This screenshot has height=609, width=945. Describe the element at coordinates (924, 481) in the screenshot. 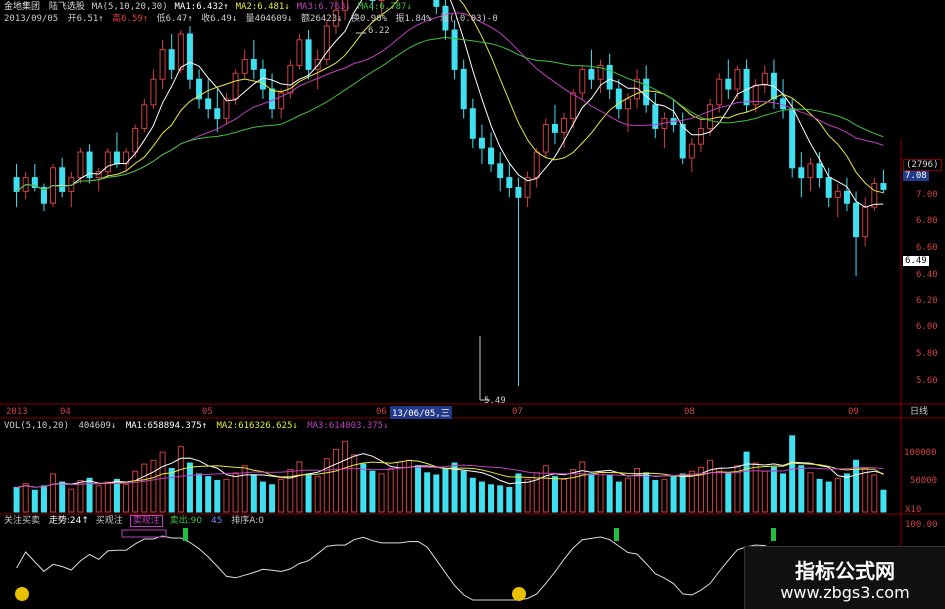

I see `vol-tick: 50000` at that location.